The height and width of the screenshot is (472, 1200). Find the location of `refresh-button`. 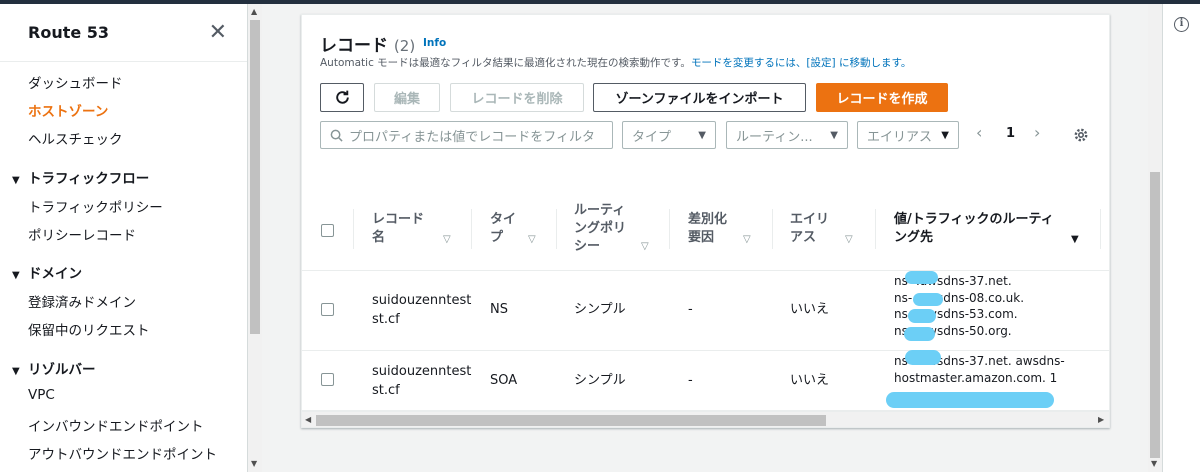

refresh-button is located at coordinates (342, 97).